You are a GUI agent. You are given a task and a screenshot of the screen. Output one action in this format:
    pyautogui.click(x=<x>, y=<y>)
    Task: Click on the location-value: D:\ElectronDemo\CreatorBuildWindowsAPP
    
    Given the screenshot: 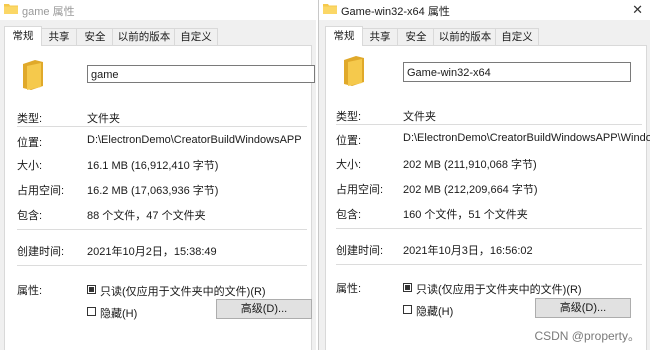 What is the action you would take?
    pyautogui.click(x=194, y=140)
    